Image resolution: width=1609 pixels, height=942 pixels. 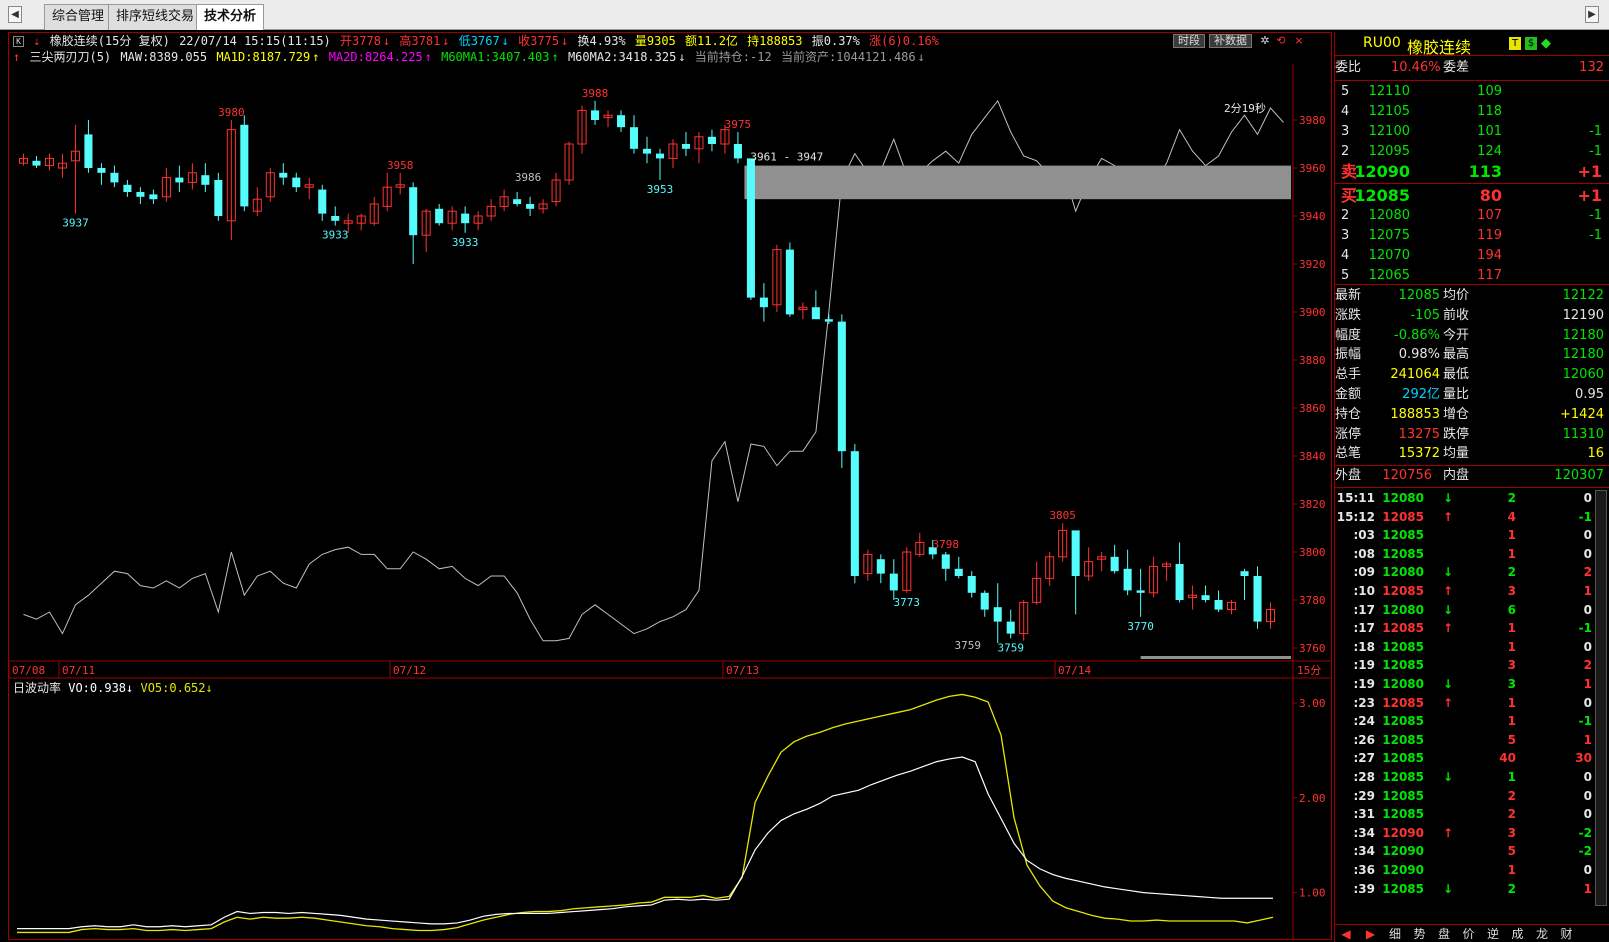 What do you see at coordinates (1371, 934) in the screenshot?
I see `panel-tab-1: ▶` at bounding box center [1371, 934].